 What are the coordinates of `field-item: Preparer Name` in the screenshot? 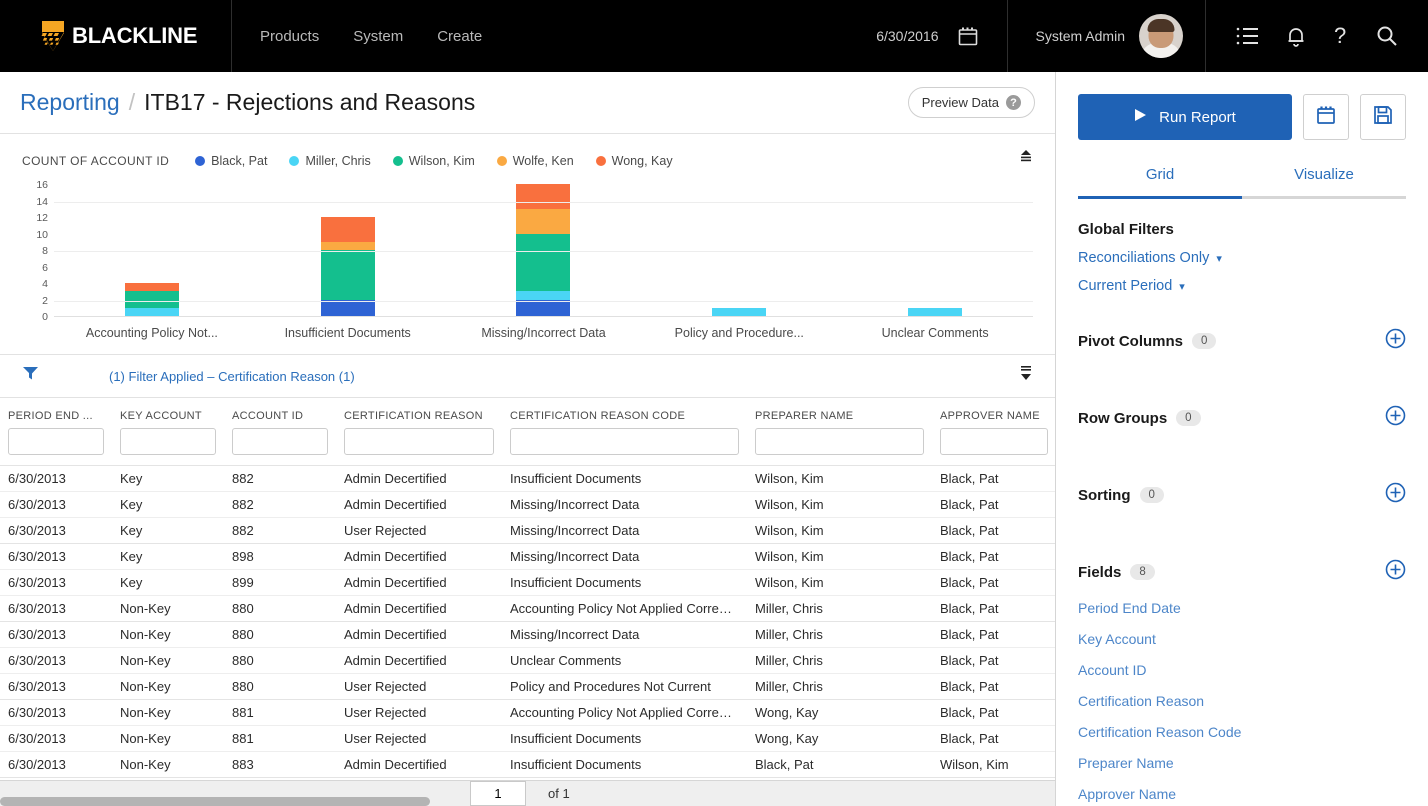 It's located at (1242, 763).